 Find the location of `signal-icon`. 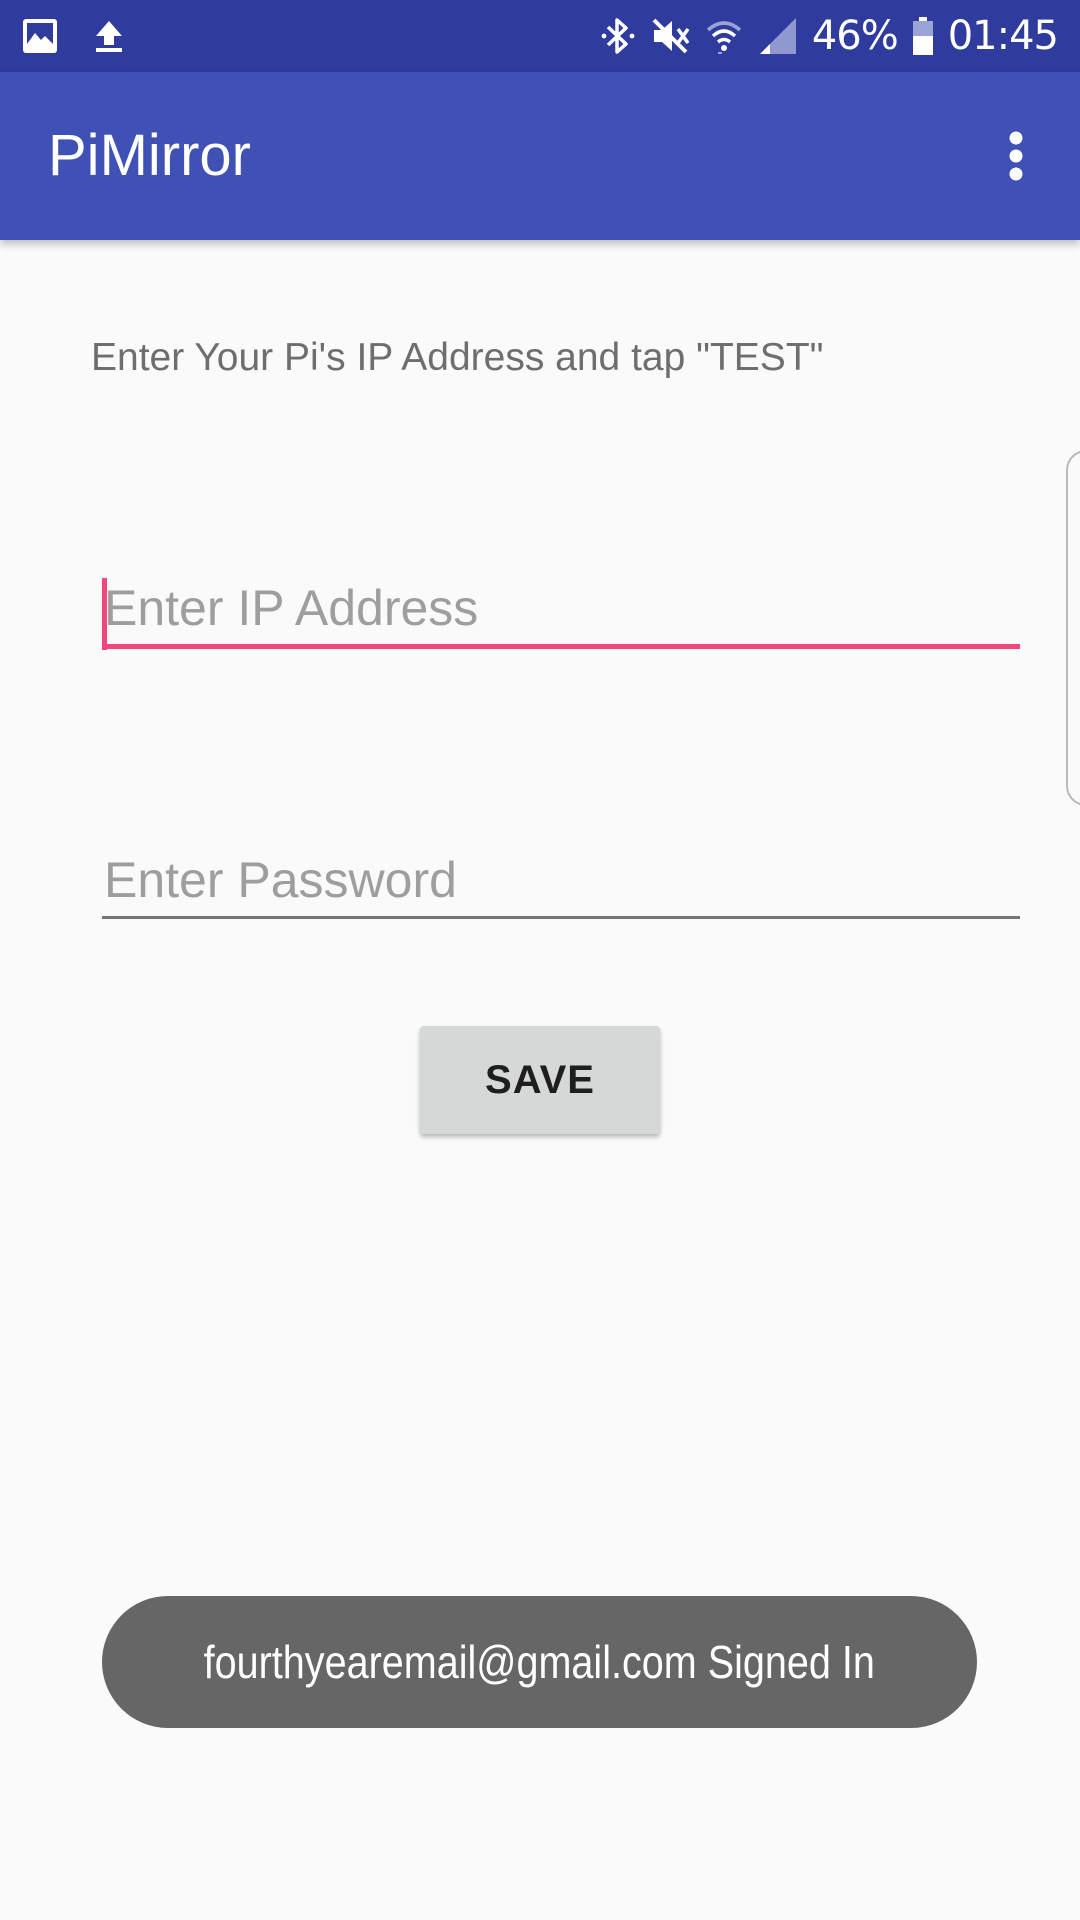

signal-icon is located at coordinates (778, 36).